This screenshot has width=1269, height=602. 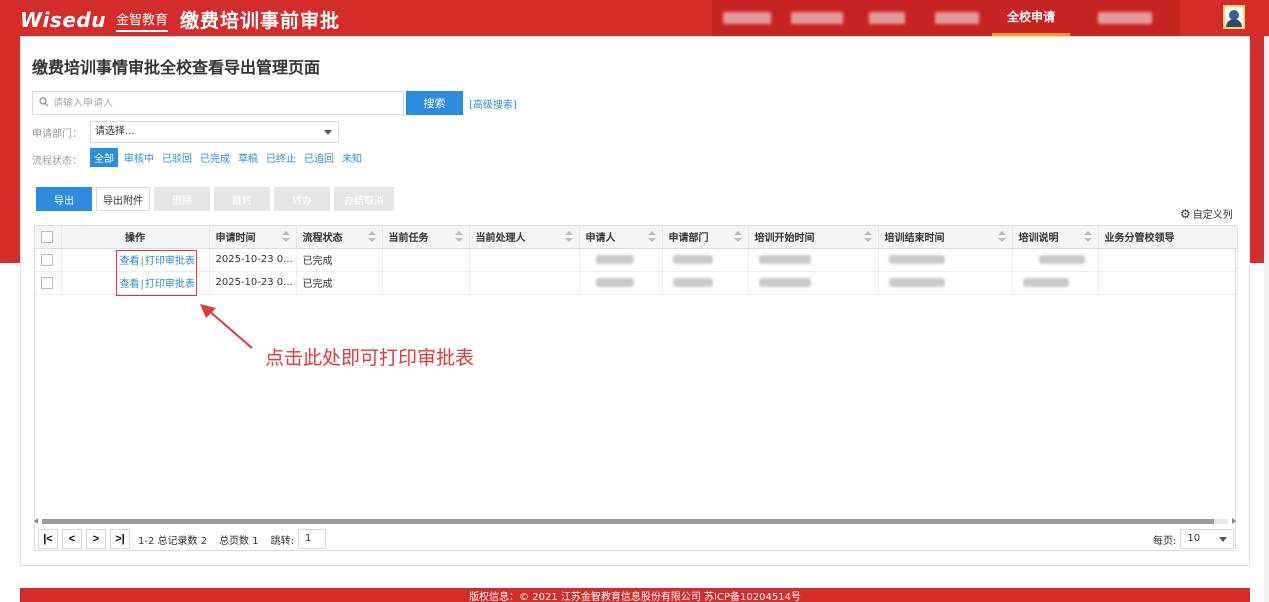 What do you see at coordinates (173, 541) in the screenshot?
I see `record-range: 1-2 总记录数 2` at bounding box center [173, 541].